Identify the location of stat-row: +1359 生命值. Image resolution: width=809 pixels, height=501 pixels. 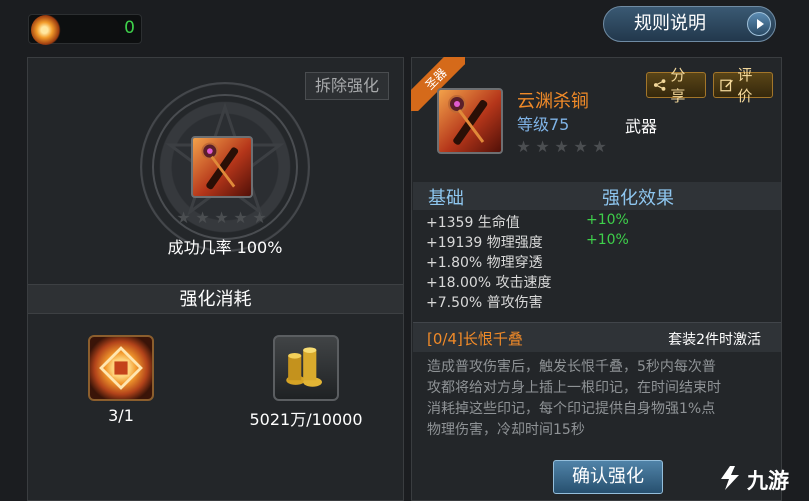
(473, 223).